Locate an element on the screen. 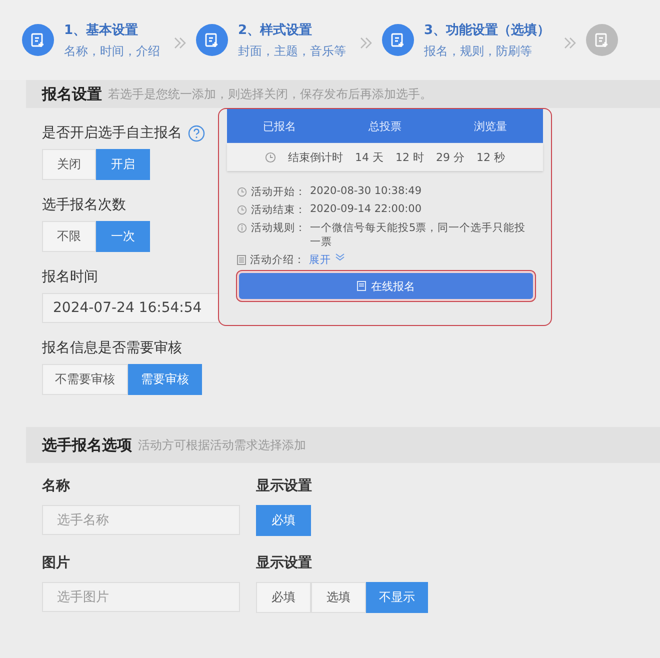  stat-label: 总投票 is located at coordinates (385, 126).